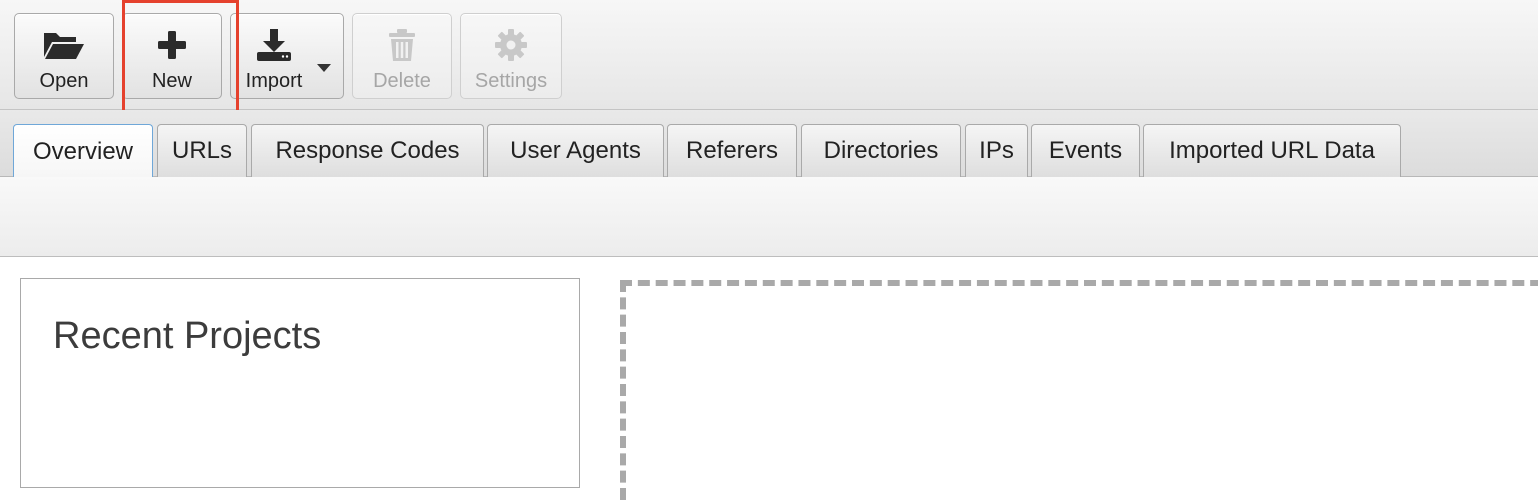  Describe the element at coordinates (172, 45) in the screenshot. I see `plus-icon` at that location.